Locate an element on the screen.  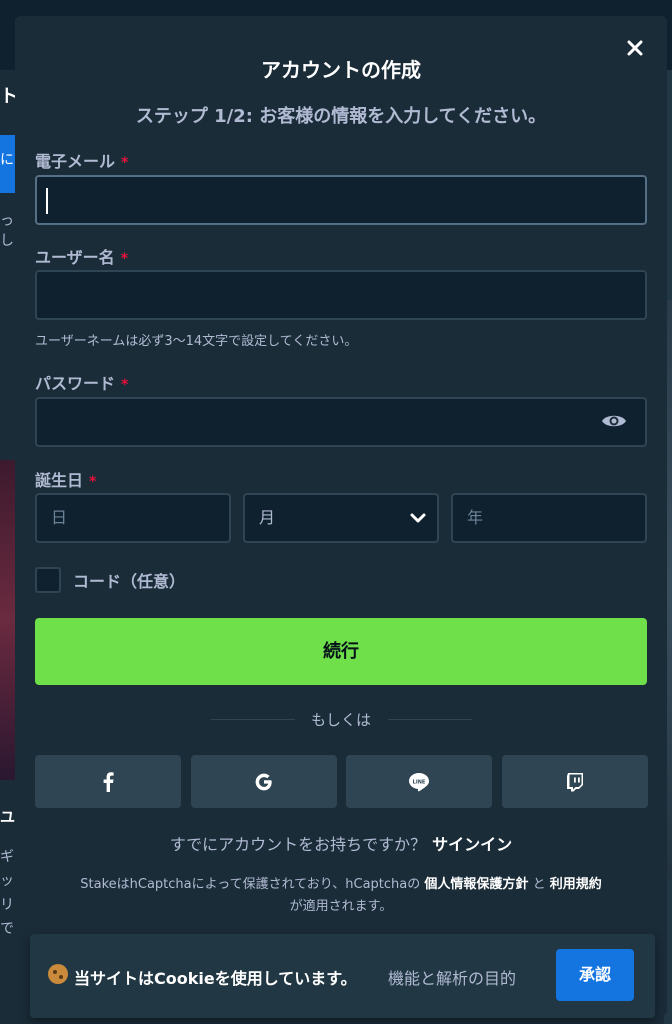
signin-row: すでにアカウントをお持ちですか？ サインイン is located at coordinates (341, 843).